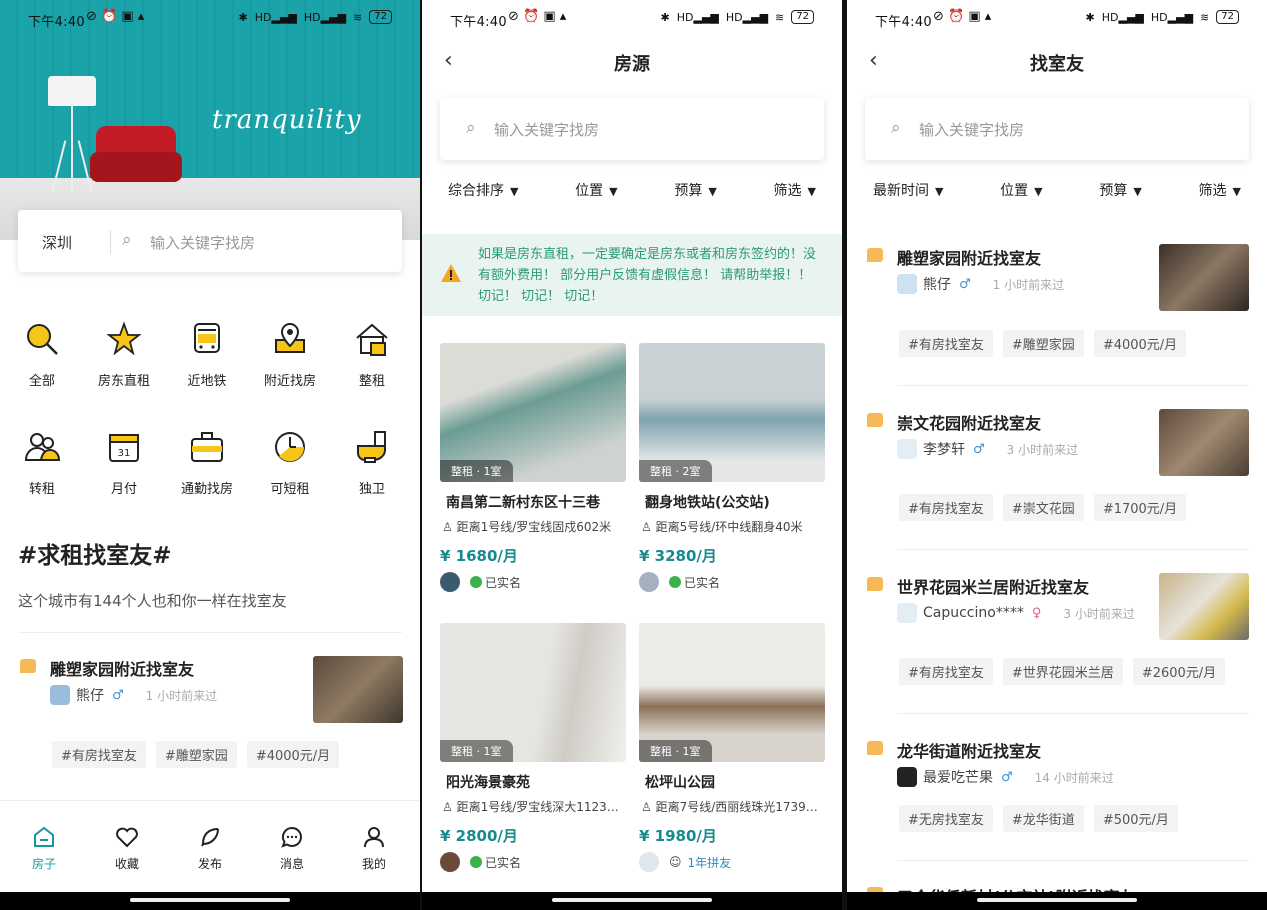  I want to click on category-nearby: 附近找房, so click(290, 354).